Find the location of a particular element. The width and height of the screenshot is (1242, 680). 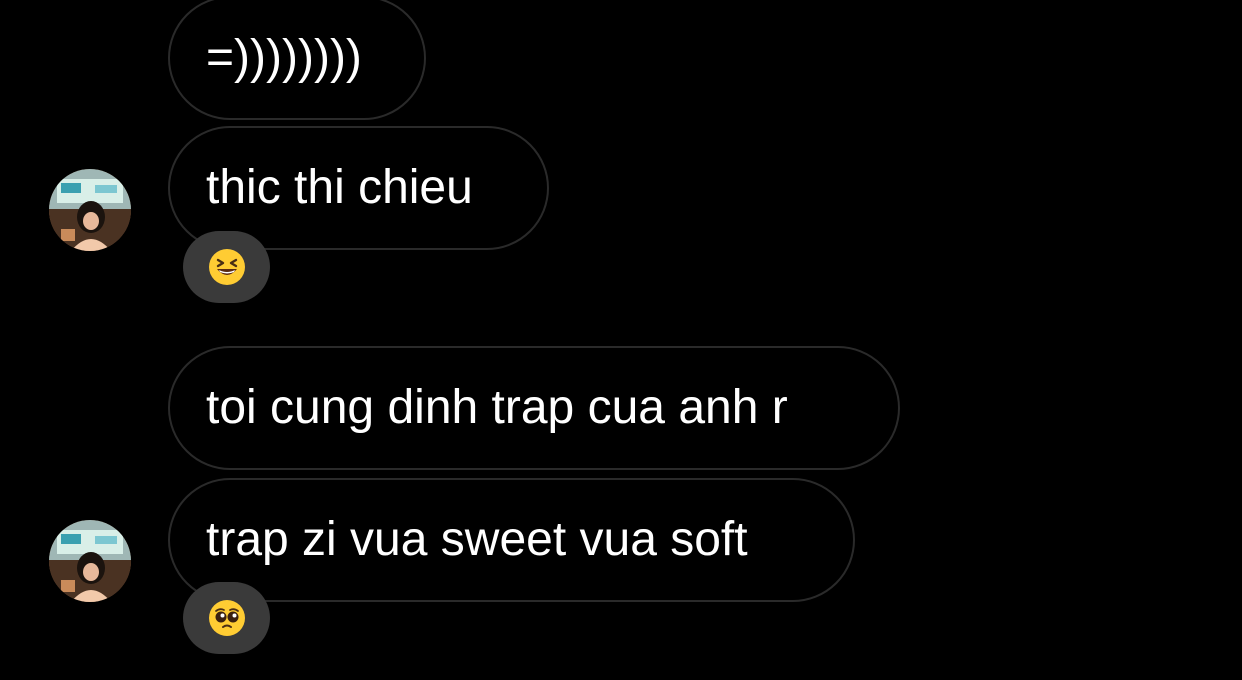

message-text: trap zi vua sweet vua soft is located at coordinates (477, 539).